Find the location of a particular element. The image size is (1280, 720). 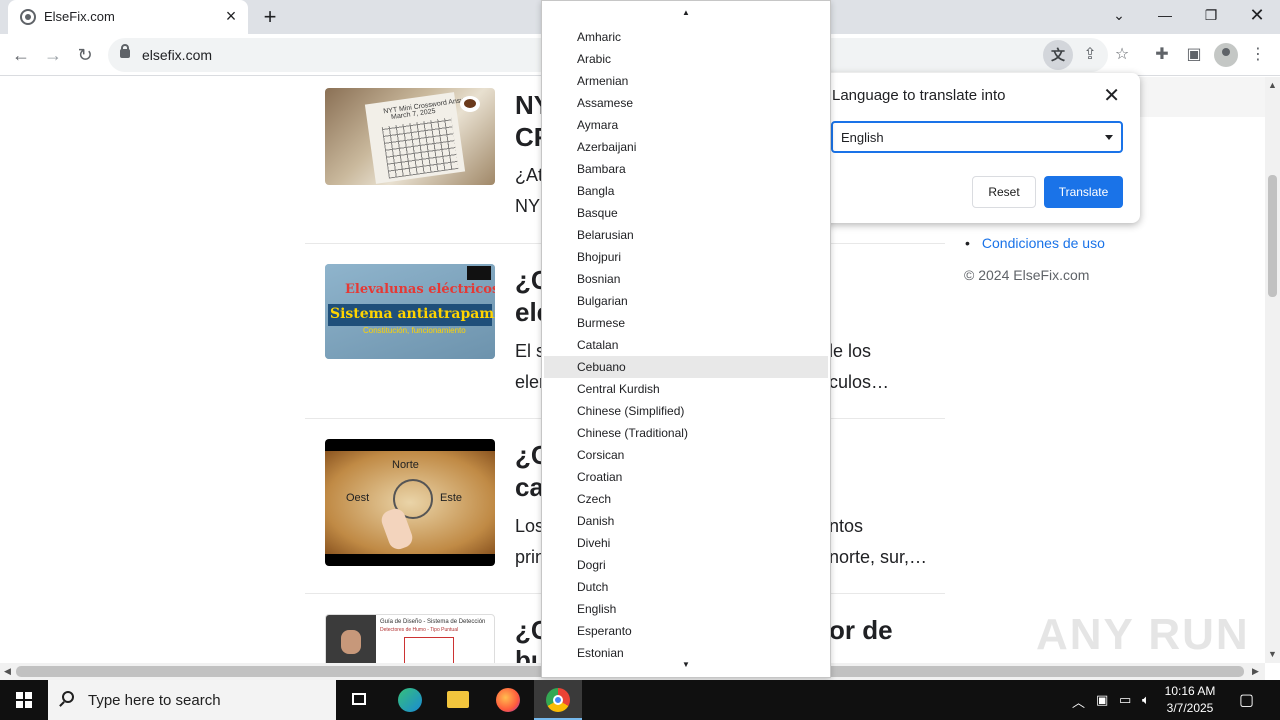

forward-button: → is located at coordinates (53, 55).